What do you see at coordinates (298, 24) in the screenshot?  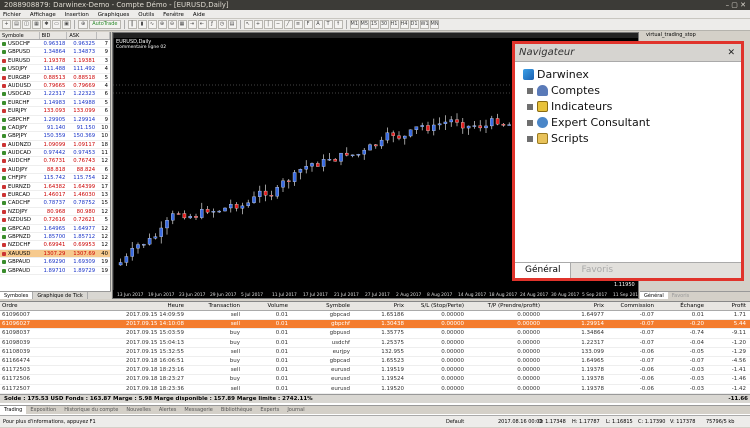 I see `channel-icon: ≡` at bounding box center [298, 24].